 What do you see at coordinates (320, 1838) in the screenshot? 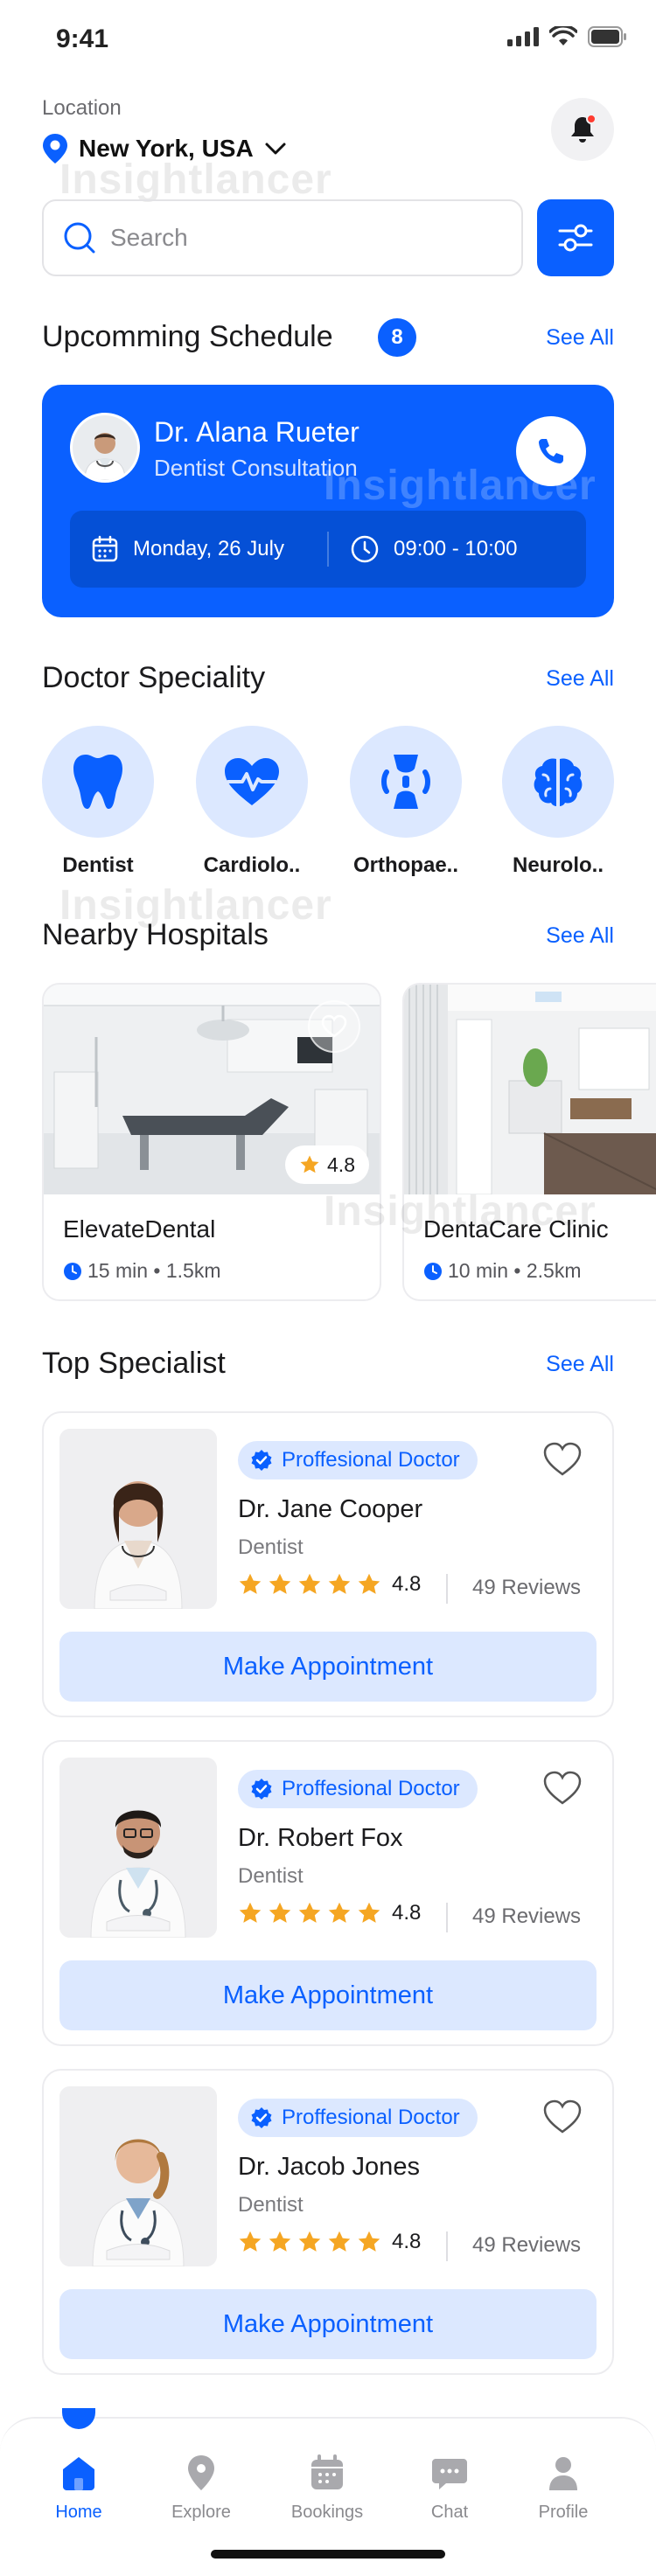
I see `doctor-name: Dr. Robert Fox` at bounding box center [320, 1838].